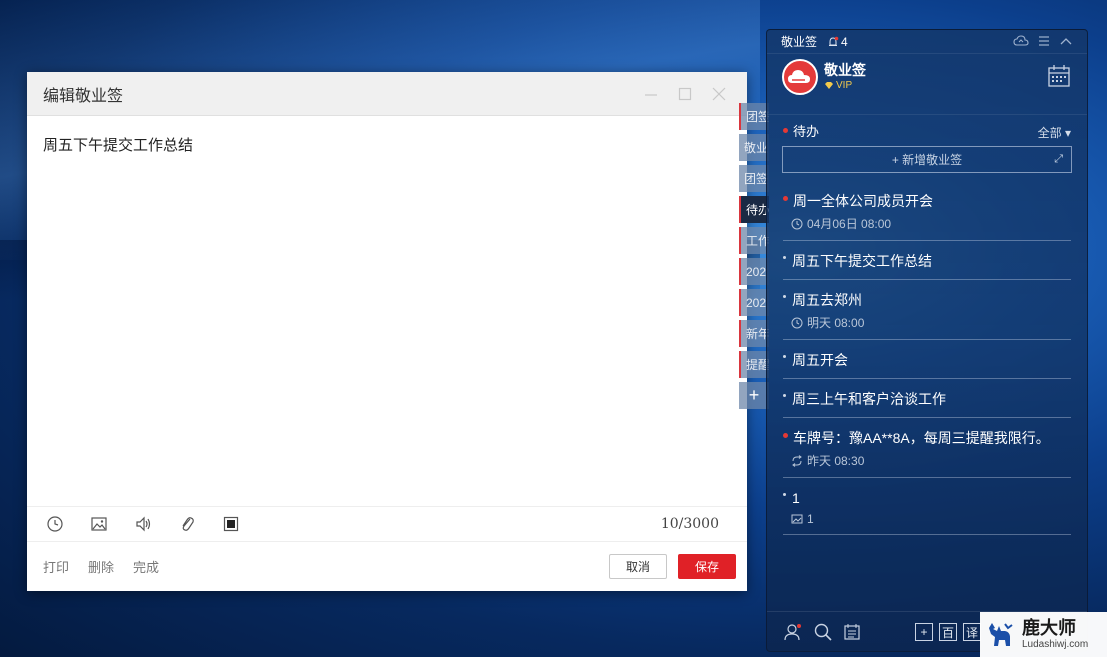 This screenshot has width=1107, height=657. What do you see at coordinates (754, 302) in the screenshot?
I see `side-tab-2020-b: 202` at bounding box center [754, 302].